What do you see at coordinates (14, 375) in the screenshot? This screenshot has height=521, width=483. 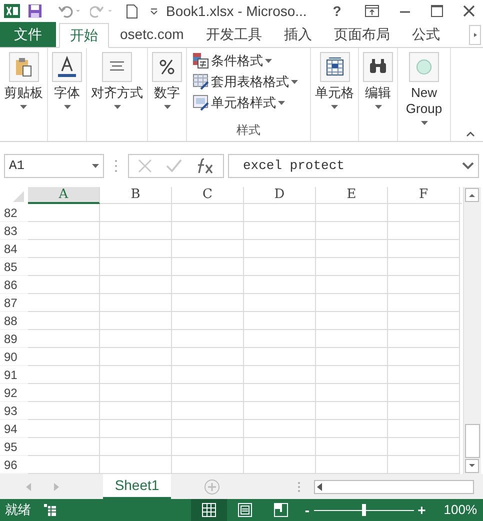 I see `row-header: 91` at bounding box center [14, 375].